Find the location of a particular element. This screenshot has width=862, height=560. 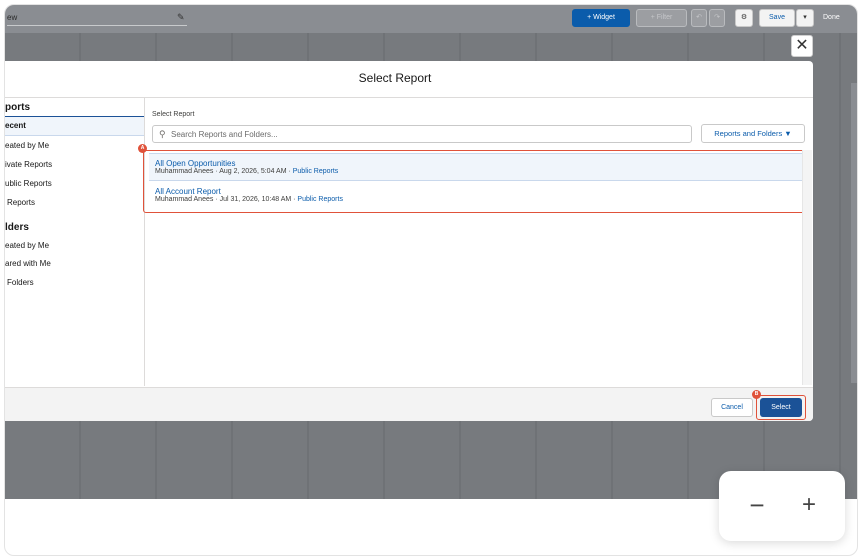

report-meta-text: Muhammad Anees · Aug 2, 2026, 5:04 AM · is located at coordinates (224, 171).